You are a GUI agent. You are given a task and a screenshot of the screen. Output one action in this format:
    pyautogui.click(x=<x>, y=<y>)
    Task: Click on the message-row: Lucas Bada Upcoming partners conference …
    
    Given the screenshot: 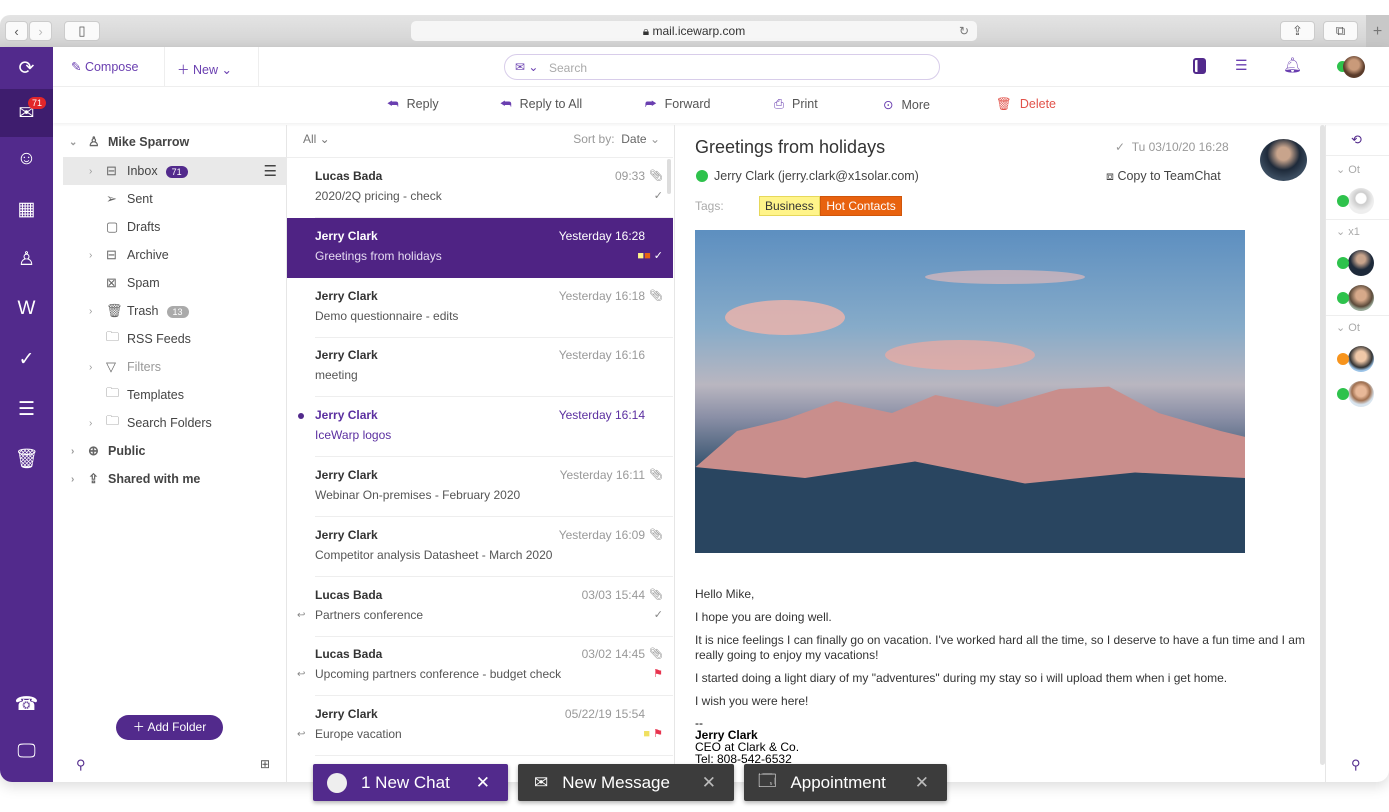 What is the action you would take?
    pyautogui.click(x=480, y=666)
    